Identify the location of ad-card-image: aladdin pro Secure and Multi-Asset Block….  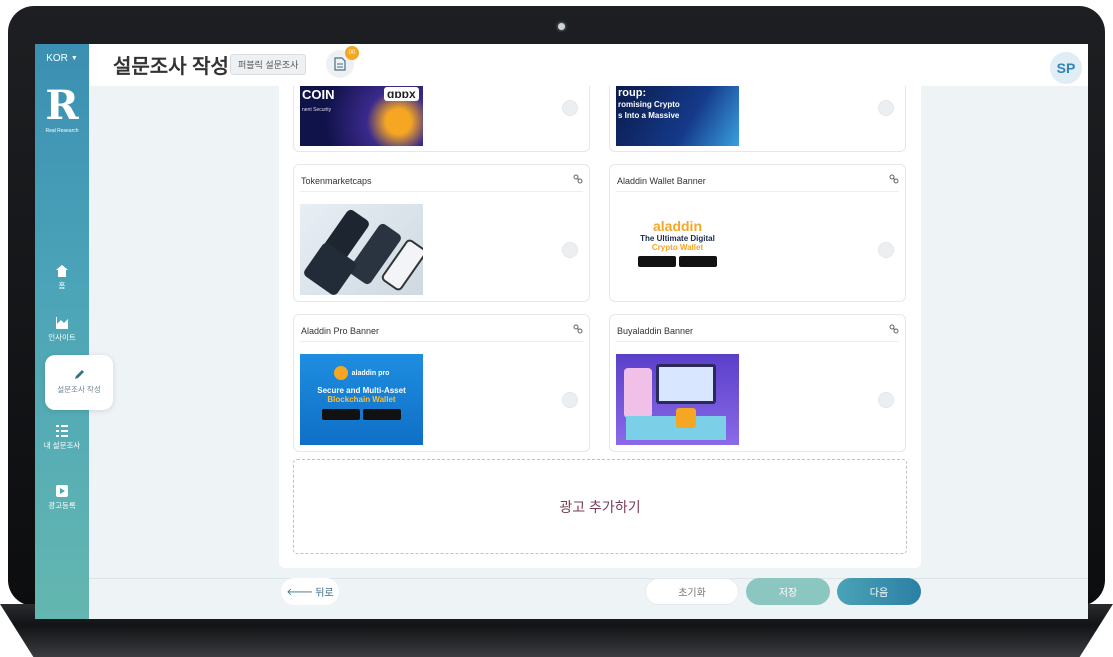
(361, 399).